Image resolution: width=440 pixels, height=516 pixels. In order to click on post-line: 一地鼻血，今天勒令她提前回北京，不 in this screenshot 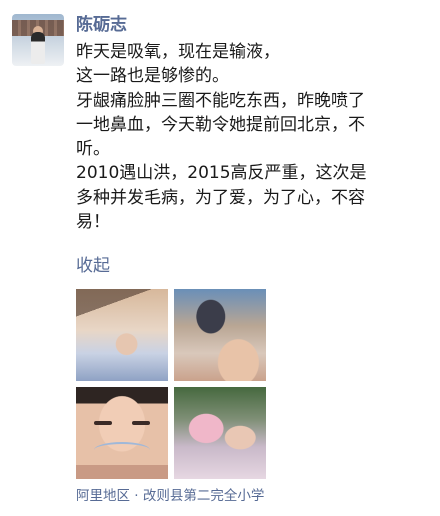, I will do `click(220, 124)`.